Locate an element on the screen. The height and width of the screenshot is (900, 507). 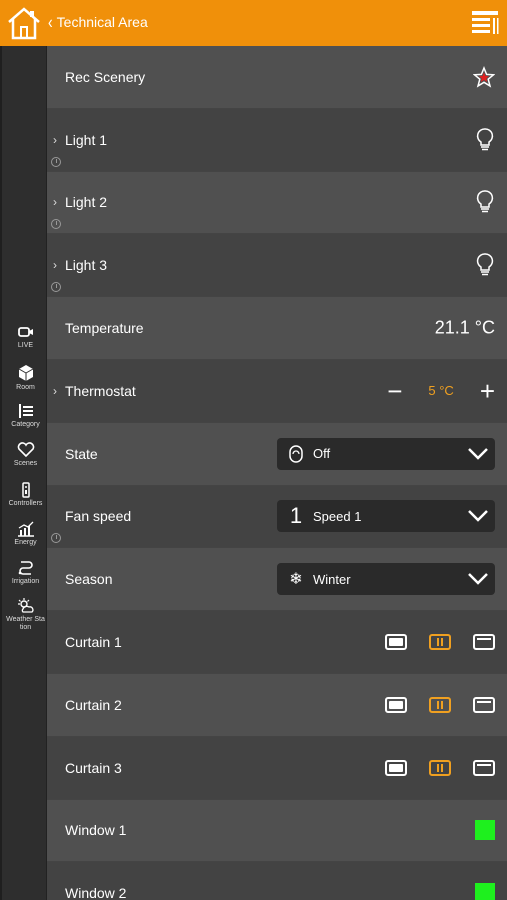
category-icon is located at coordinates (25, 411).